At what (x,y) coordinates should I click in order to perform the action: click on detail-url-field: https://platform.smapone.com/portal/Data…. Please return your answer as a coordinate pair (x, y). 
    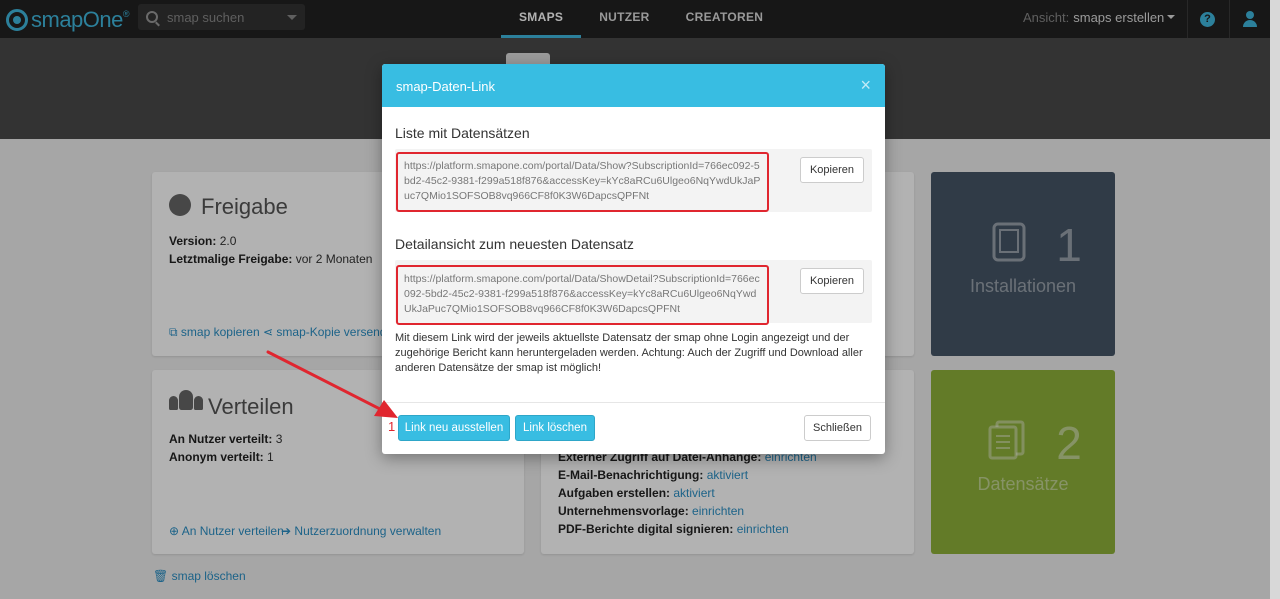
    Looking at the image, I should click on (582, 295).